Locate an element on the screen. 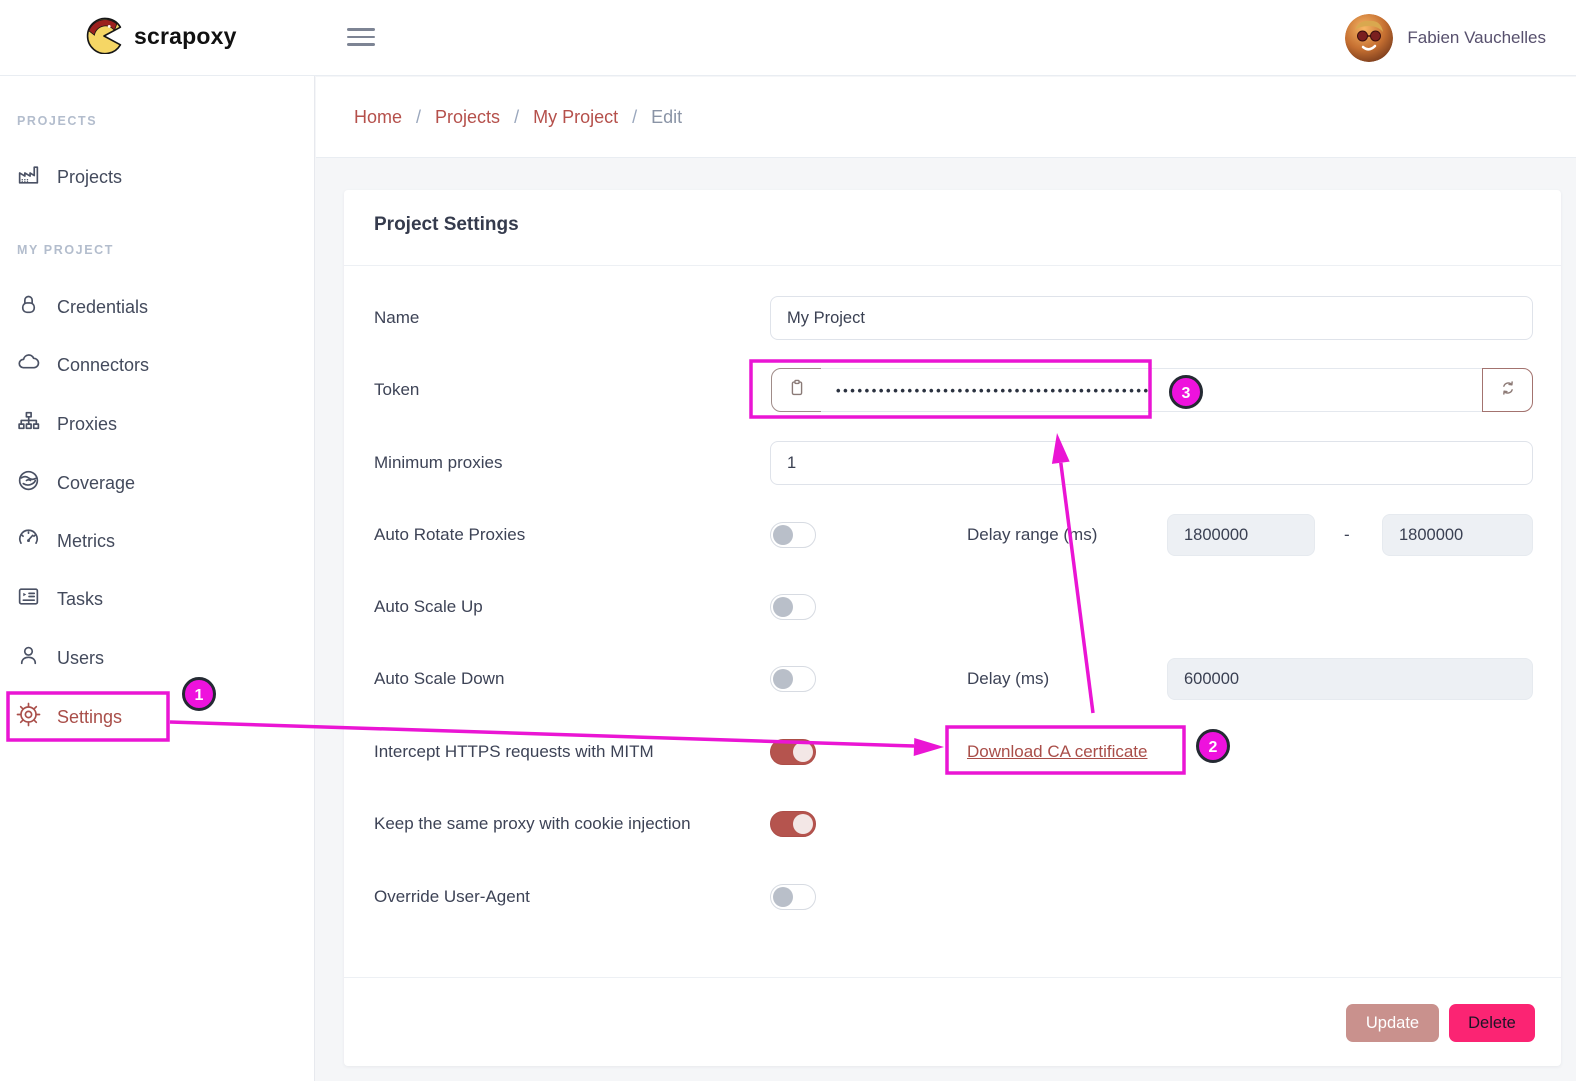  delay-label: Delay (ms) is located at coordinates (1008, 678).